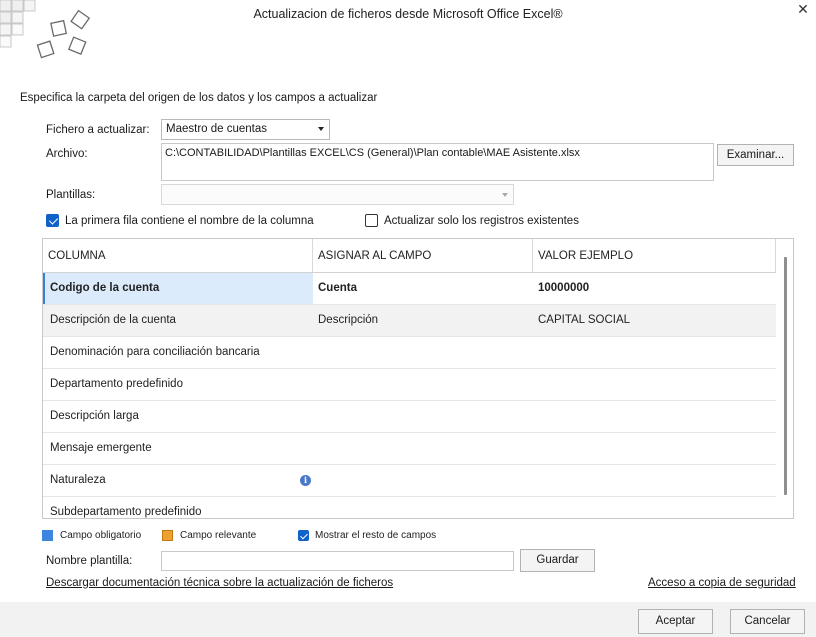 The height and width of the screenshot is (637, 816). Describe the element at coordinates (409, 289) in the screenshot. I see `table-row: Codigo de la cuenta Cuenta 10000000` at that location.